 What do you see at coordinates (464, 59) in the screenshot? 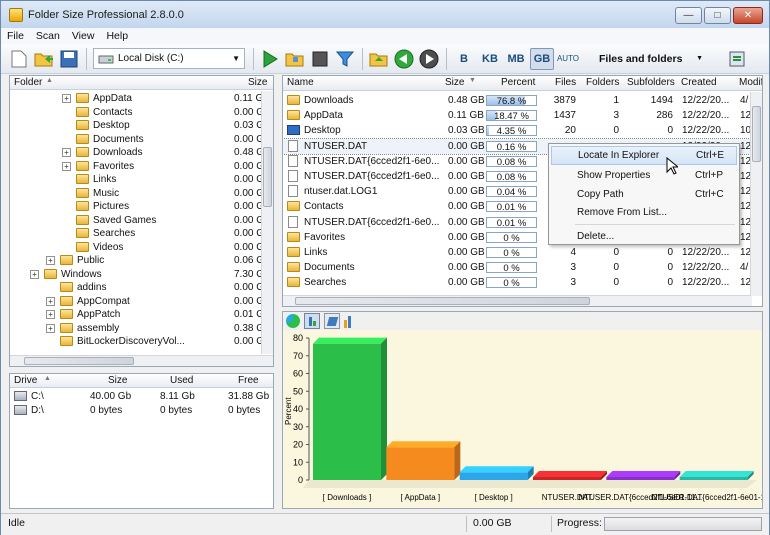
I see `unit-b-button: B` at bounding box center [464, 59].